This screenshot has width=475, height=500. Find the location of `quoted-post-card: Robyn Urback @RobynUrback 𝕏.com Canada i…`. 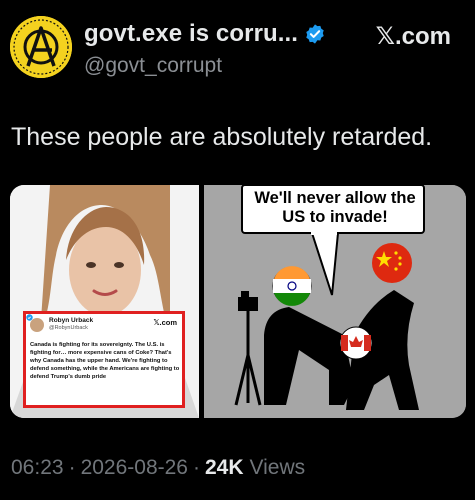

quoted-post-card: Robyn Urback @RobynUrback 𝕏.com Canada i… is located at coordinates (104, 359).